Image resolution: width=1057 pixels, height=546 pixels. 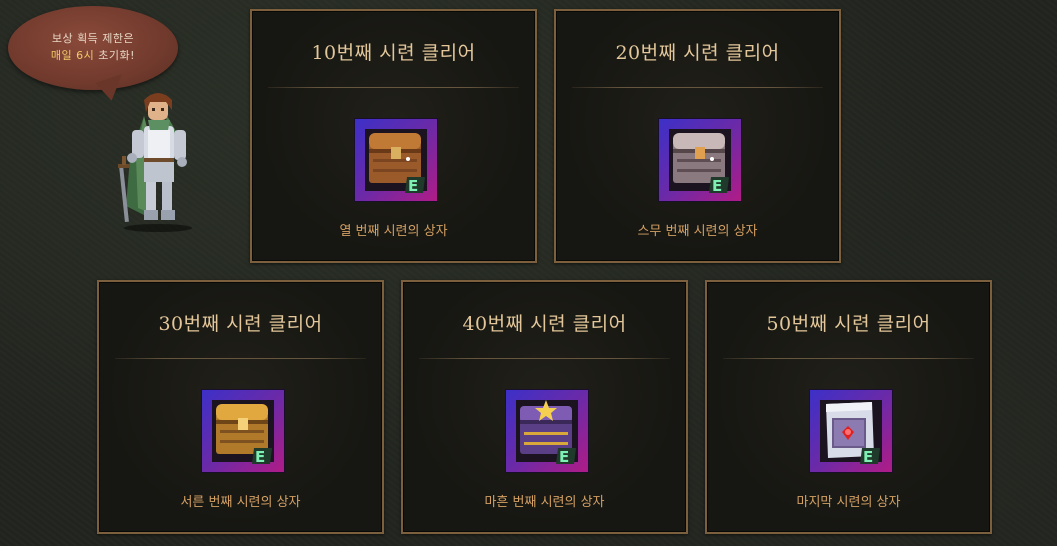 What do you see at coordinates (393, 231) in the screenshot?
I see `item-name: 열 번째 시련의 상자` at bounding box center [393, 231].